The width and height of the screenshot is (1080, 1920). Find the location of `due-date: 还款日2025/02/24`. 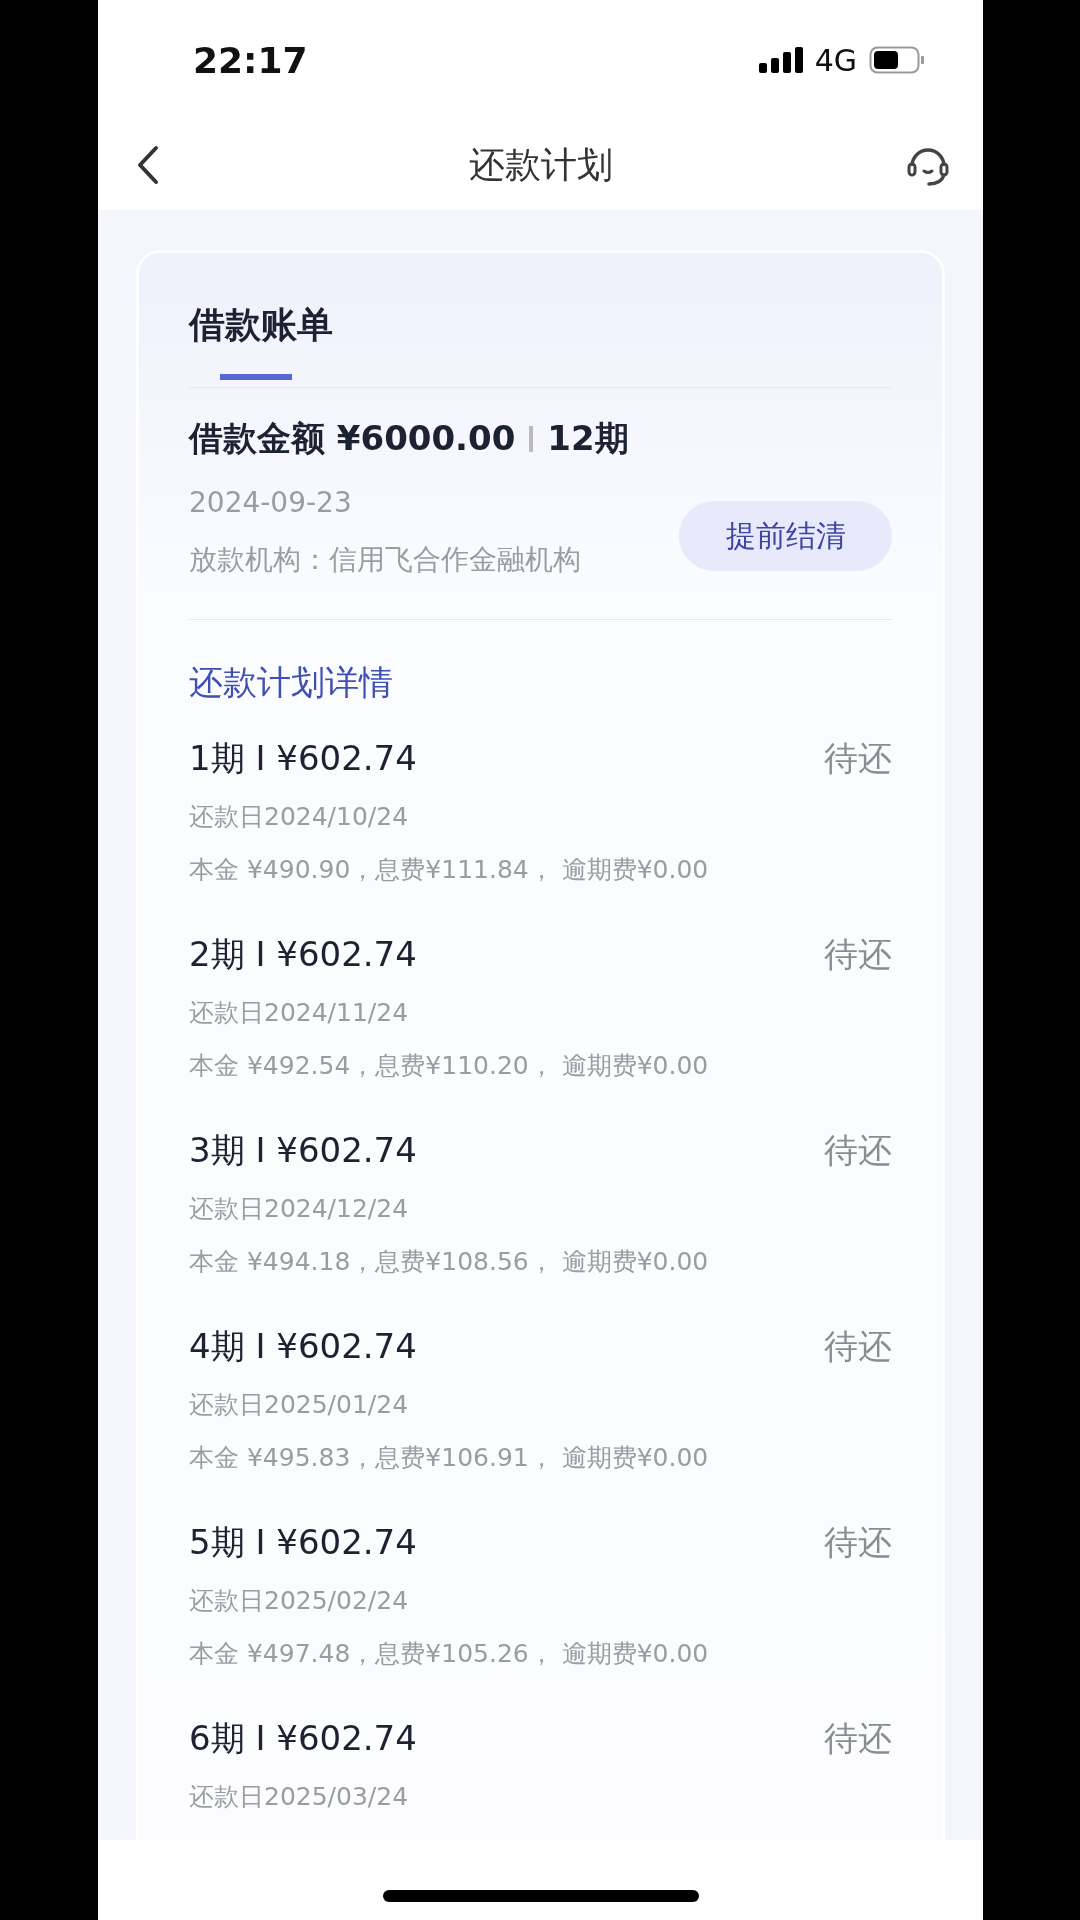

due-date: 还款日2025/02/24 is located at coordinates (299, 1601).